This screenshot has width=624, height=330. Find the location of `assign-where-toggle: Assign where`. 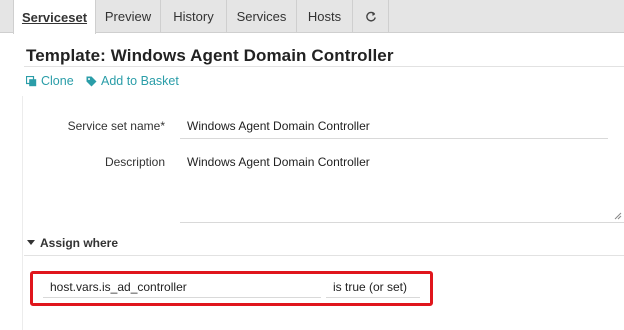

assign-where-toggle: Assign where is located at coordinates (72, 243).